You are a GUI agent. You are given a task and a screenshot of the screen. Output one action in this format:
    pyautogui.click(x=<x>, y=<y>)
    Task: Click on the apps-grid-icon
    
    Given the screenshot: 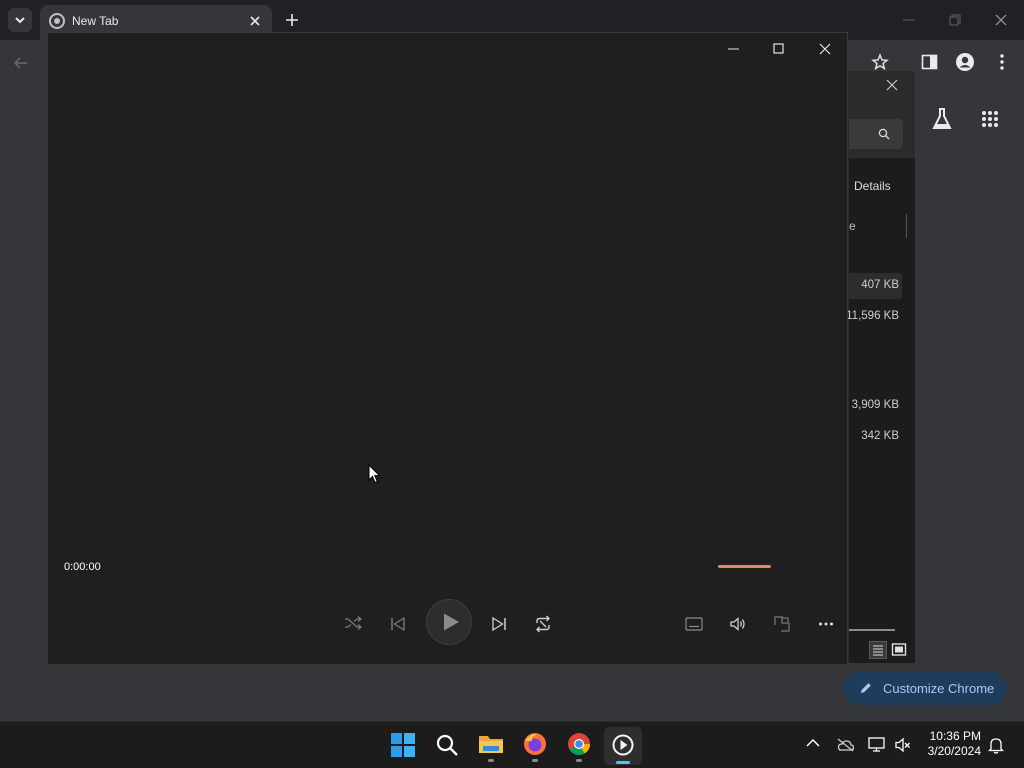 What is the action you would take?
    pyautogui.click(x=990, y=119)
    